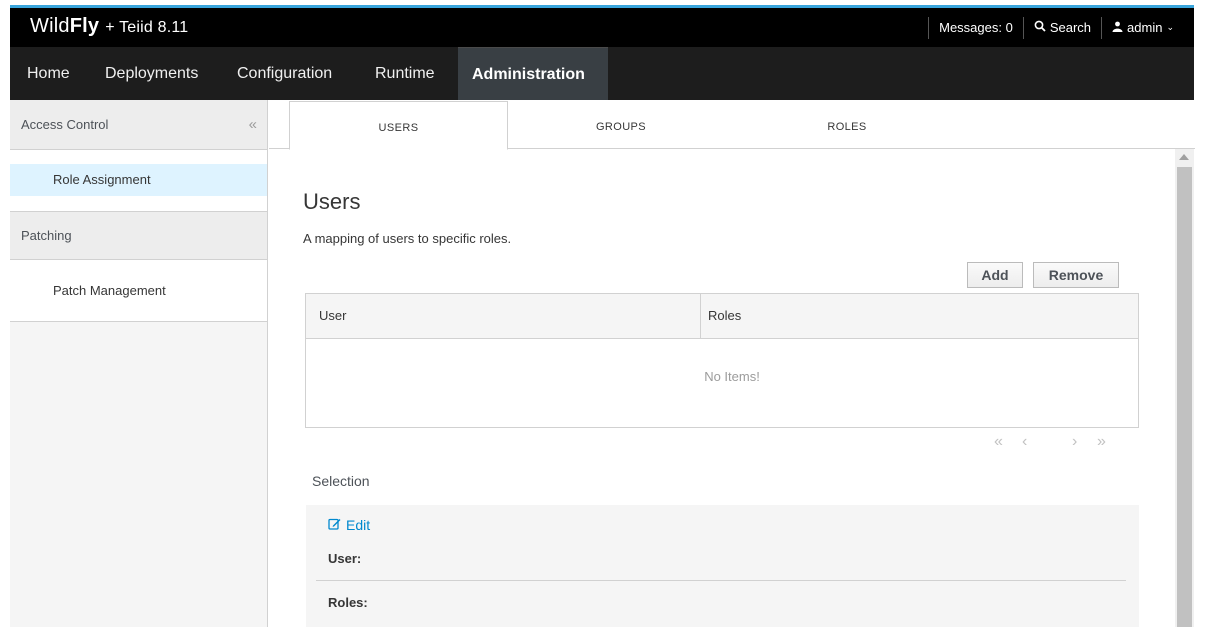  Describe the element at coordinates (1145, 27) in the screenshot. I see `user-label: admin` at that location.